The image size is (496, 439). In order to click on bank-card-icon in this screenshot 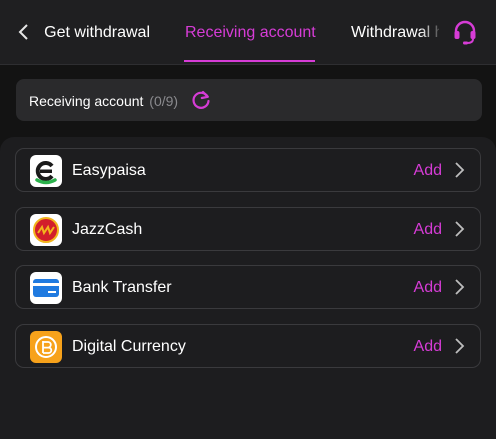, I will do `click(46, 288)`.